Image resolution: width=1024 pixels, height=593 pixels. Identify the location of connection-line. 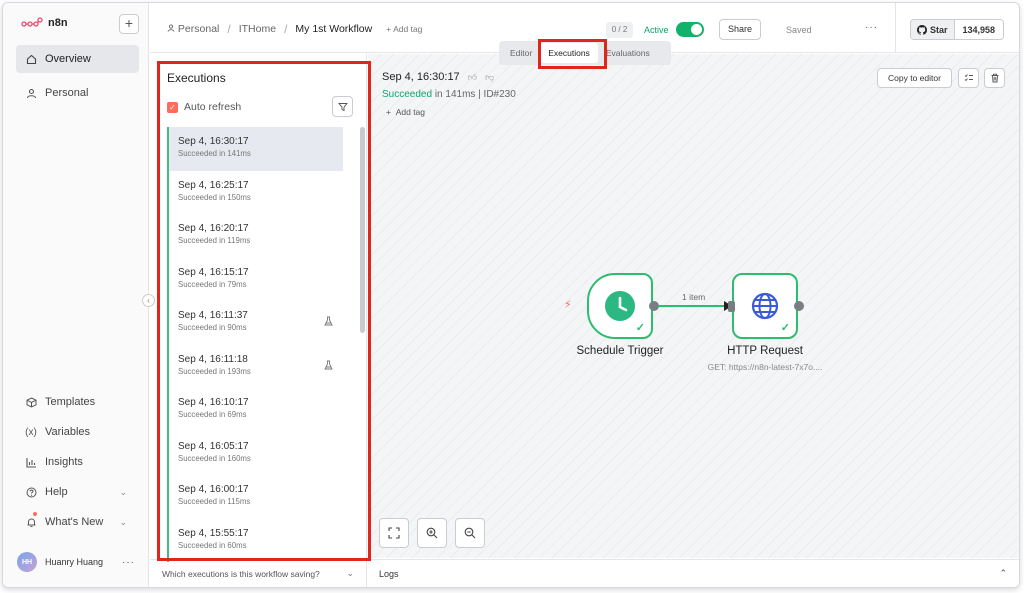
(693, 306).